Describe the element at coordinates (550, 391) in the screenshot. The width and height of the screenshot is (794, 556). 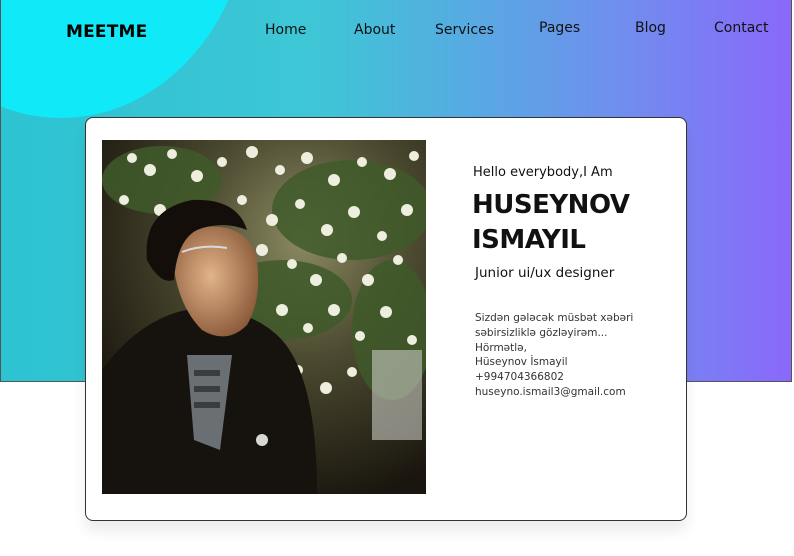
I see `email-address: huseyno.ismail3@gmail.com` at that location.